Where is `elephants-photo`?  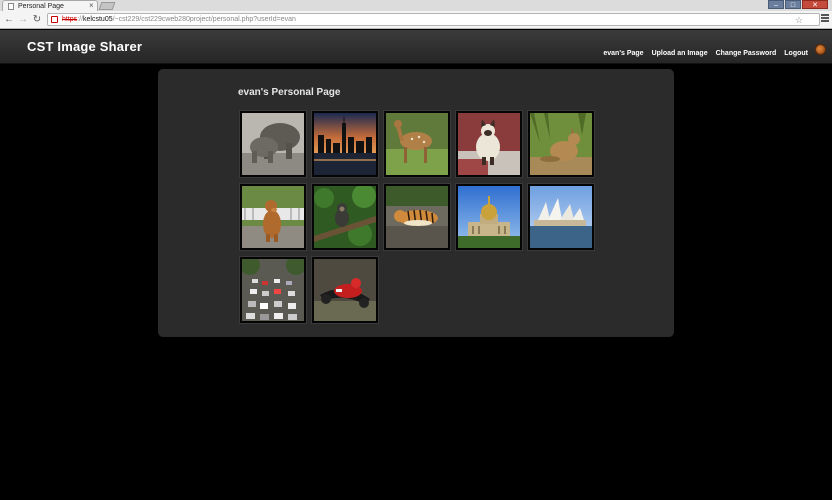 elephants-photo is located at coordinates (273, 144).